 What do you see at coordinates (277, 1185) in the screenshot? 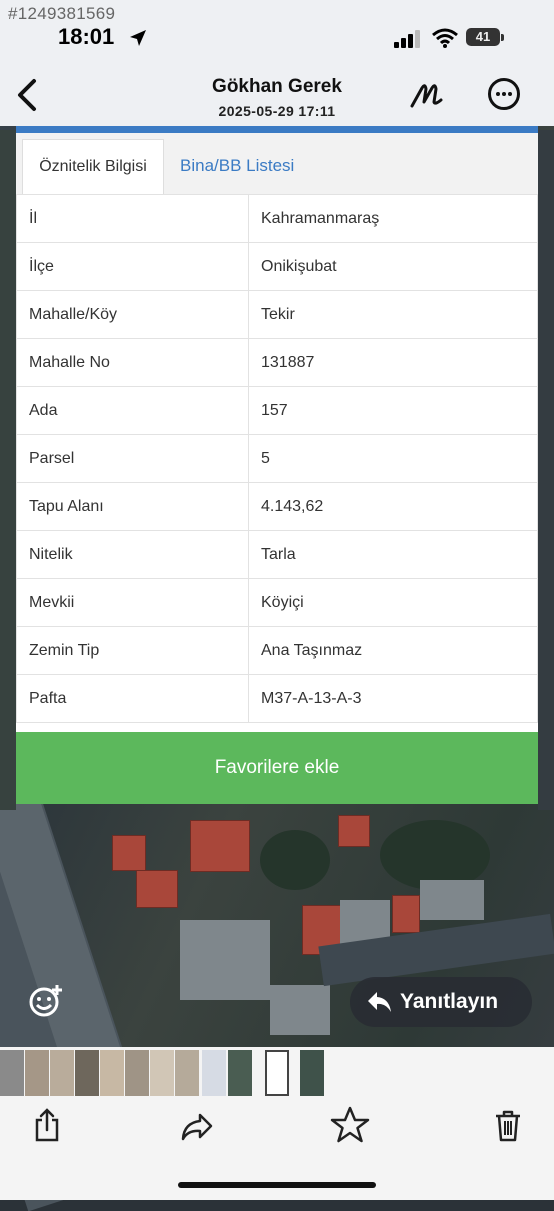
I see `home-indicator` at bounding box center [277, 1185].